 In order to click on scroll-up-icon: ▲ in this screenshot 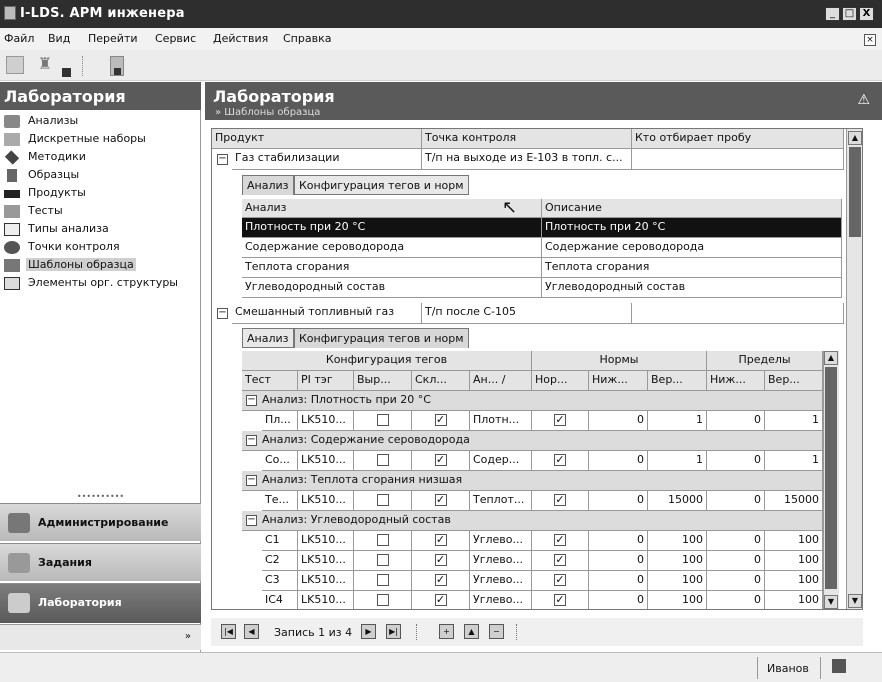, I will do `click(831, 358)`.